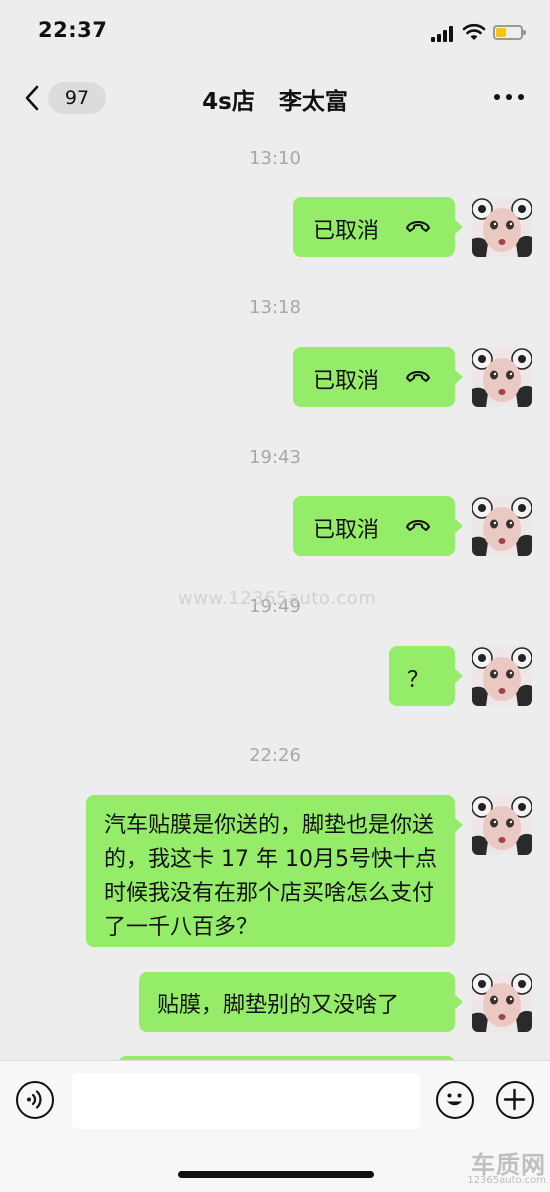 This screenshot has width=550, height=1192. What do you see at coordinates (278, 1005) in the screenshot?
I see `message-text: 贴膜，脚垫别的又没啥了` at bounding box center [278, 1005].